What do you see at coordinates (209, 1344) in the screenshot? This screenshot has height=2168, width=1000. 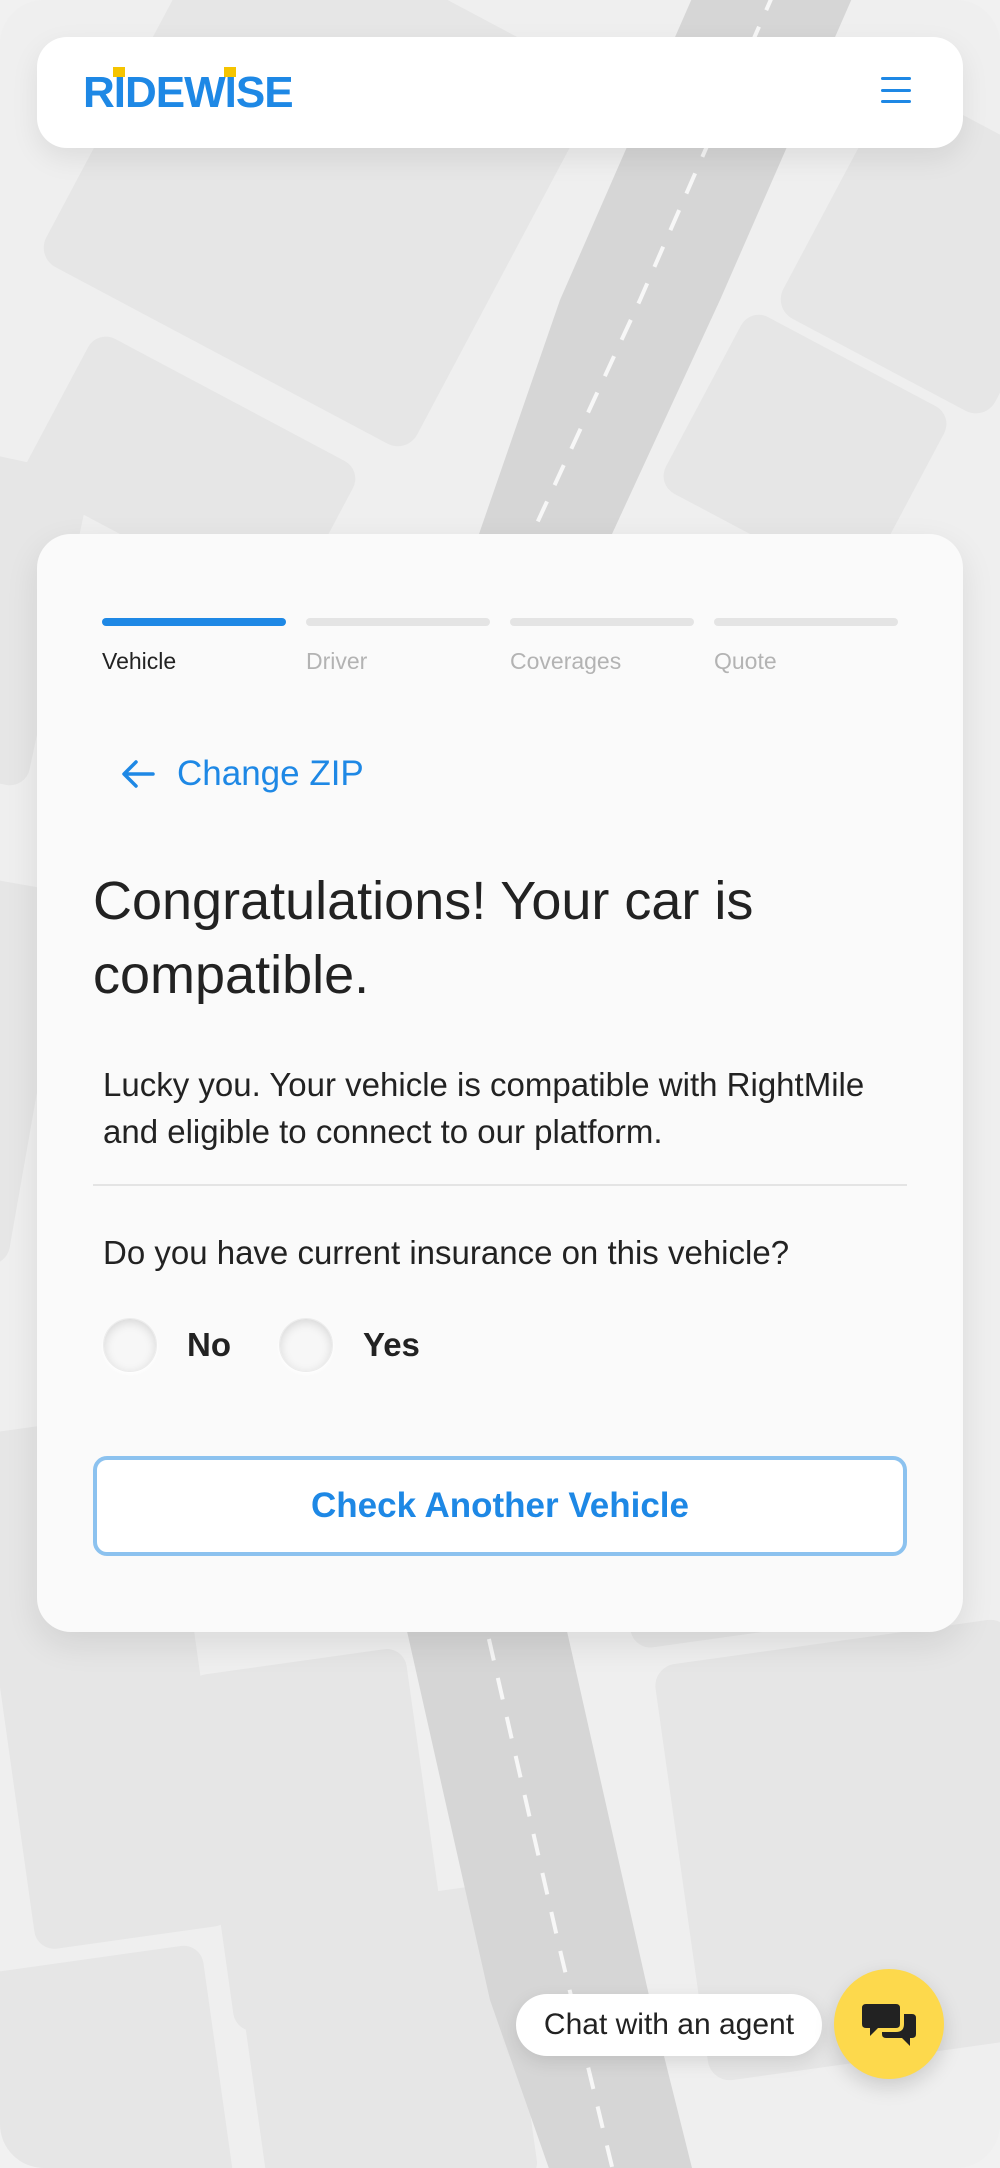 I see `radio-label: No` at bounding box center [209, 1344].